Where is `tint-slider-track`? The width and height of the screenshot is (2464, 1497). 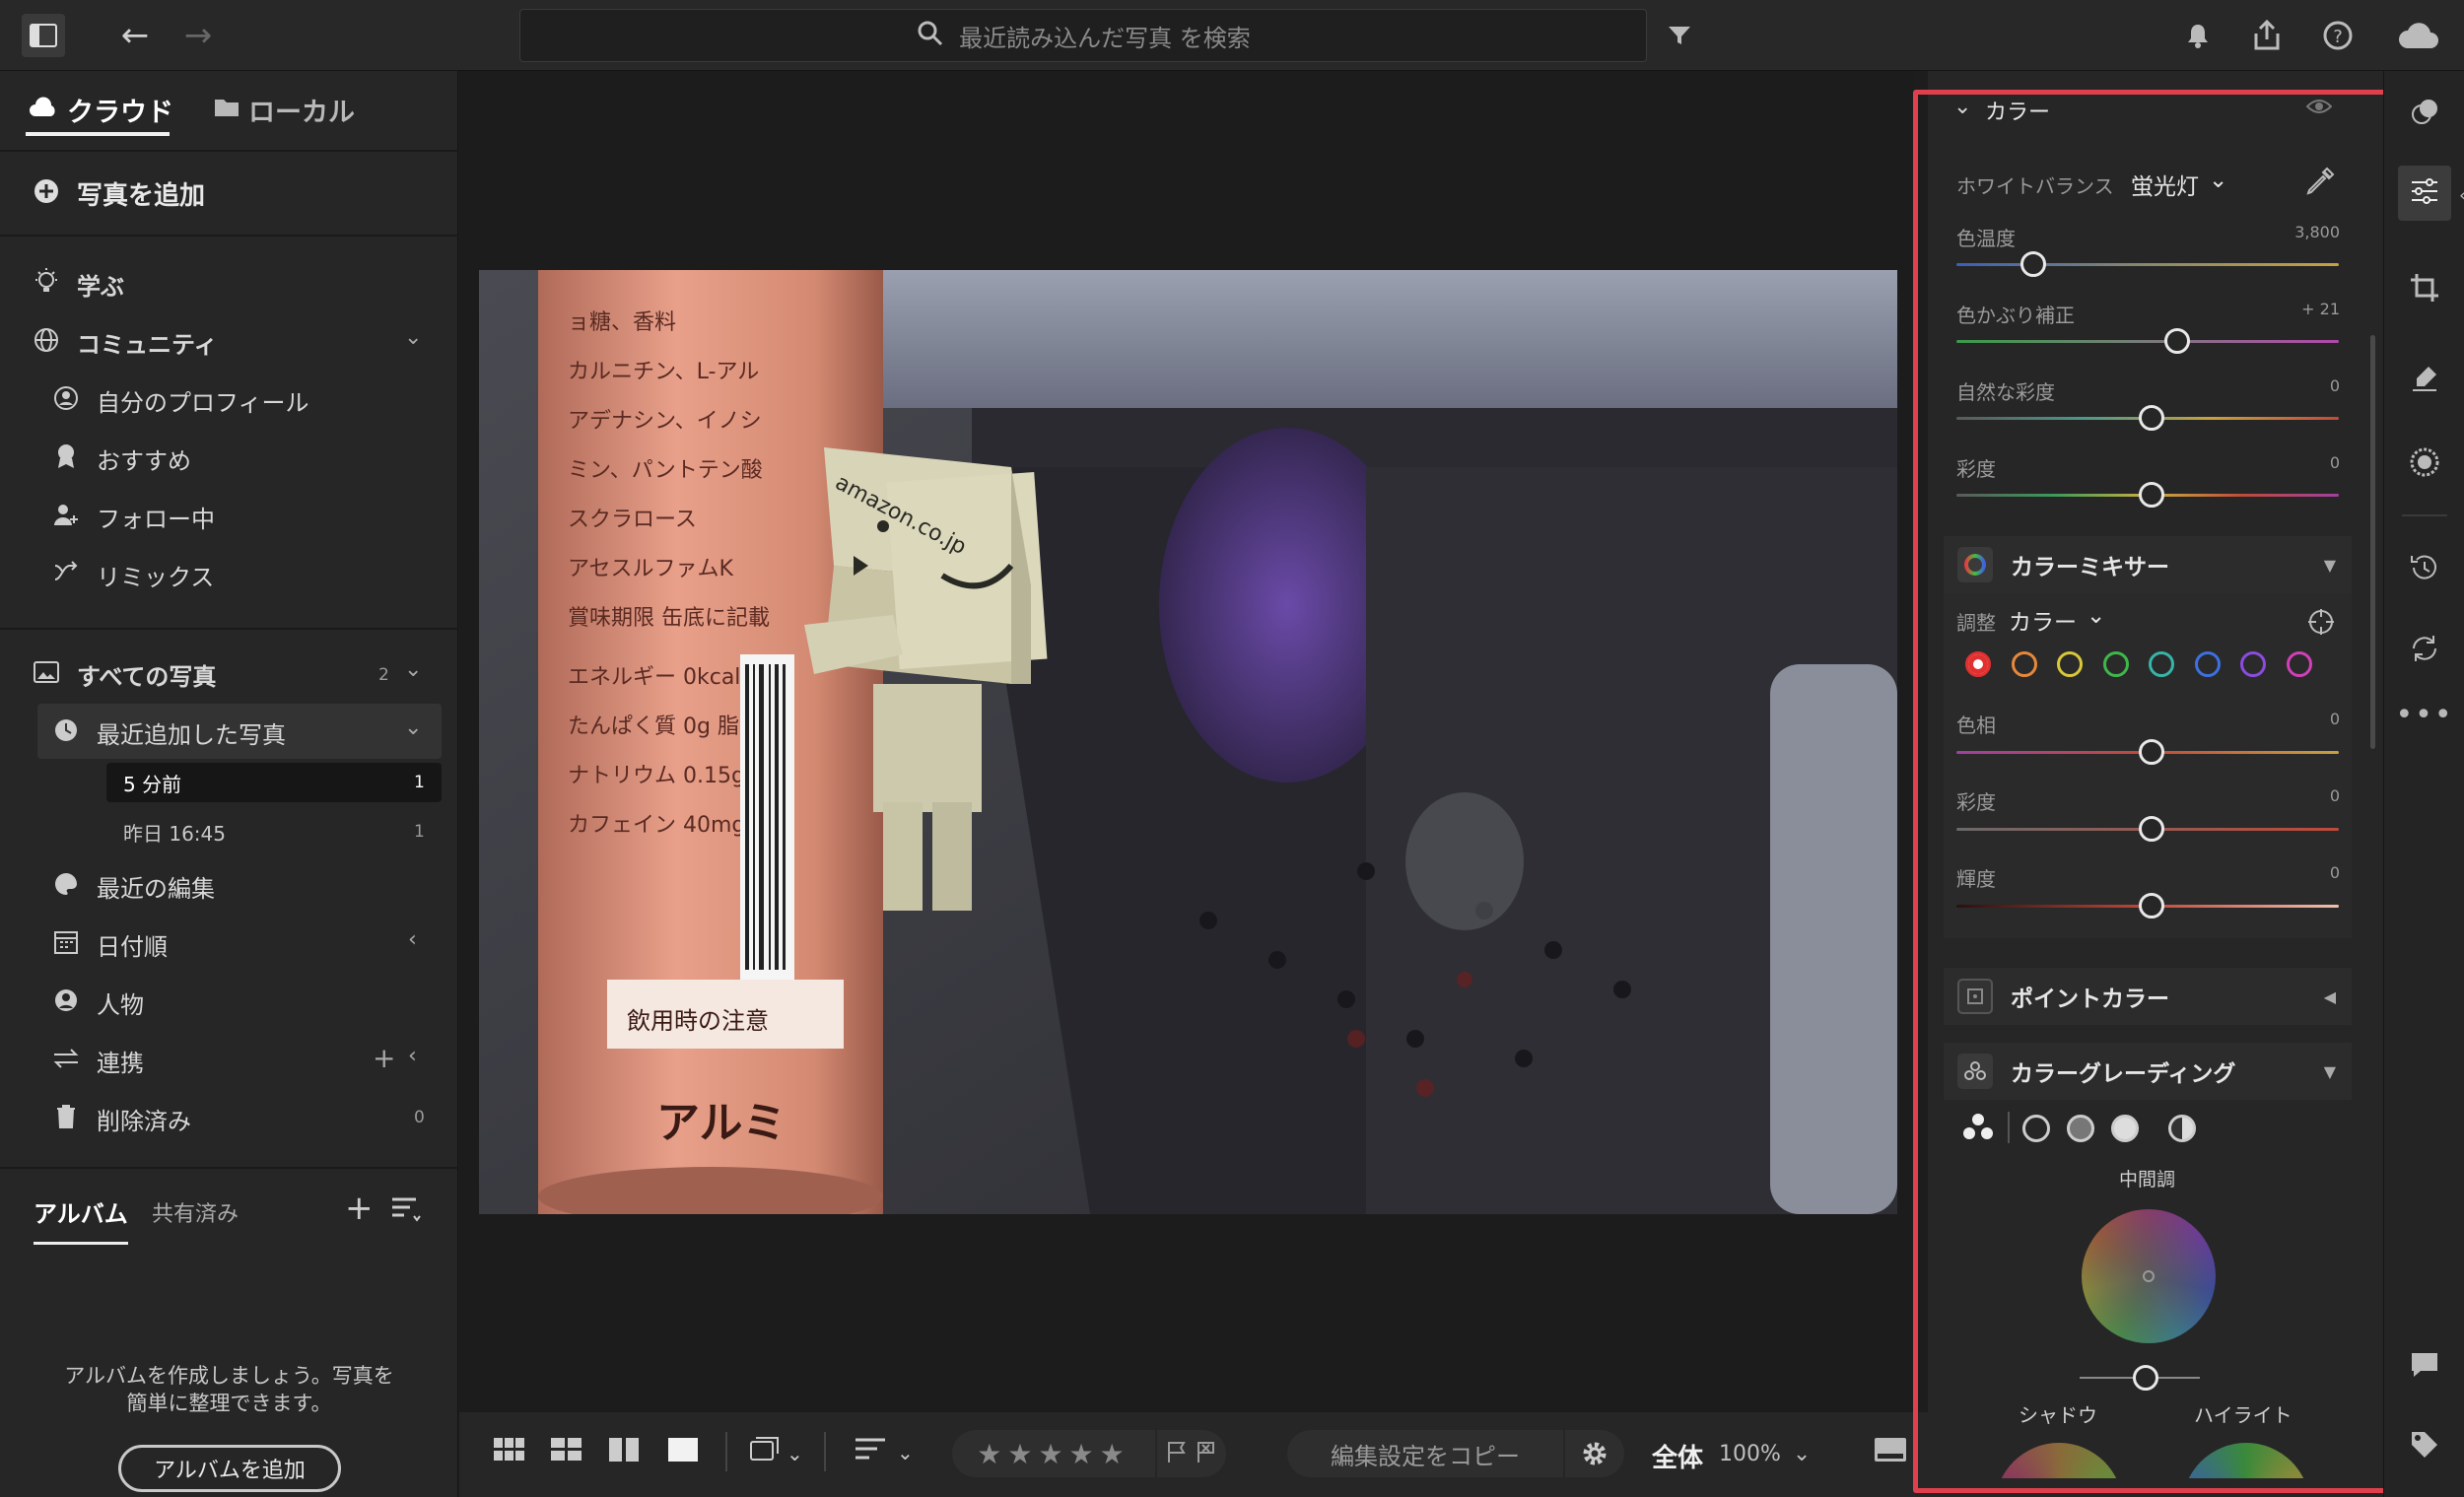 tint-slider-track is located at coordinates (2147, 341).